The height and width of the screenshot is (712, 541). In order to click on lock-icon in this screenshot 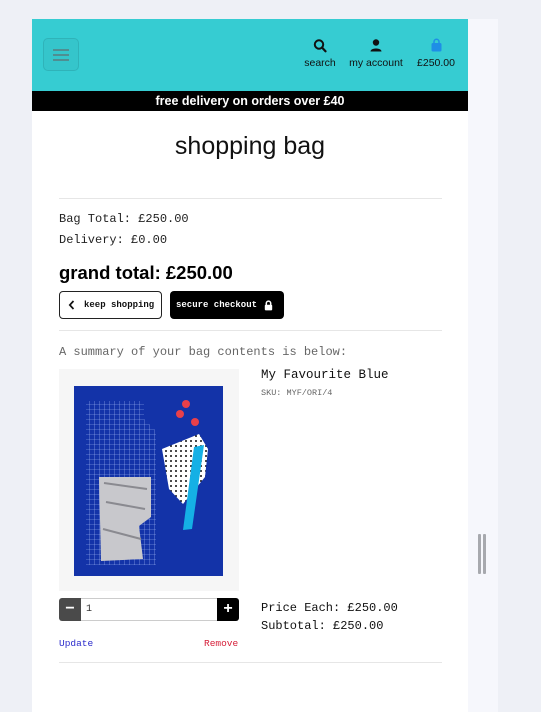, I will do `click(268, 305)`.